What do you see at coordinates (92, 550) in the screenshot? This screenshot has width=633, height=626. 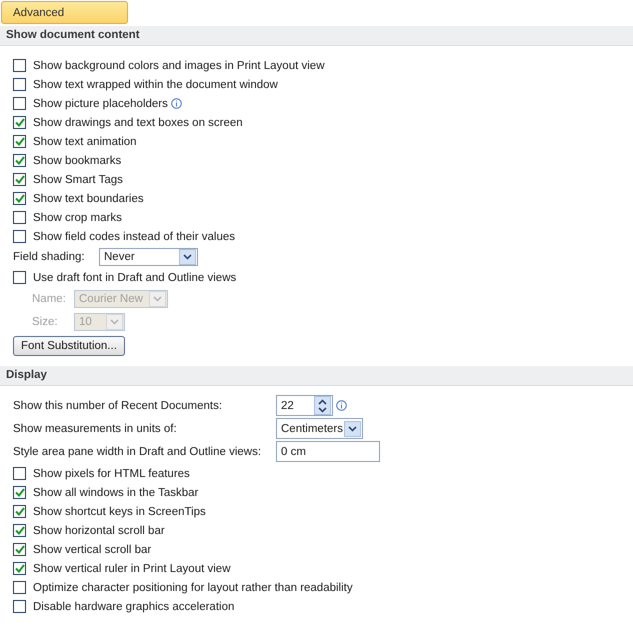 I see `checkbox-label: Show vertical scroll bar` at bounding box center [92, 550].